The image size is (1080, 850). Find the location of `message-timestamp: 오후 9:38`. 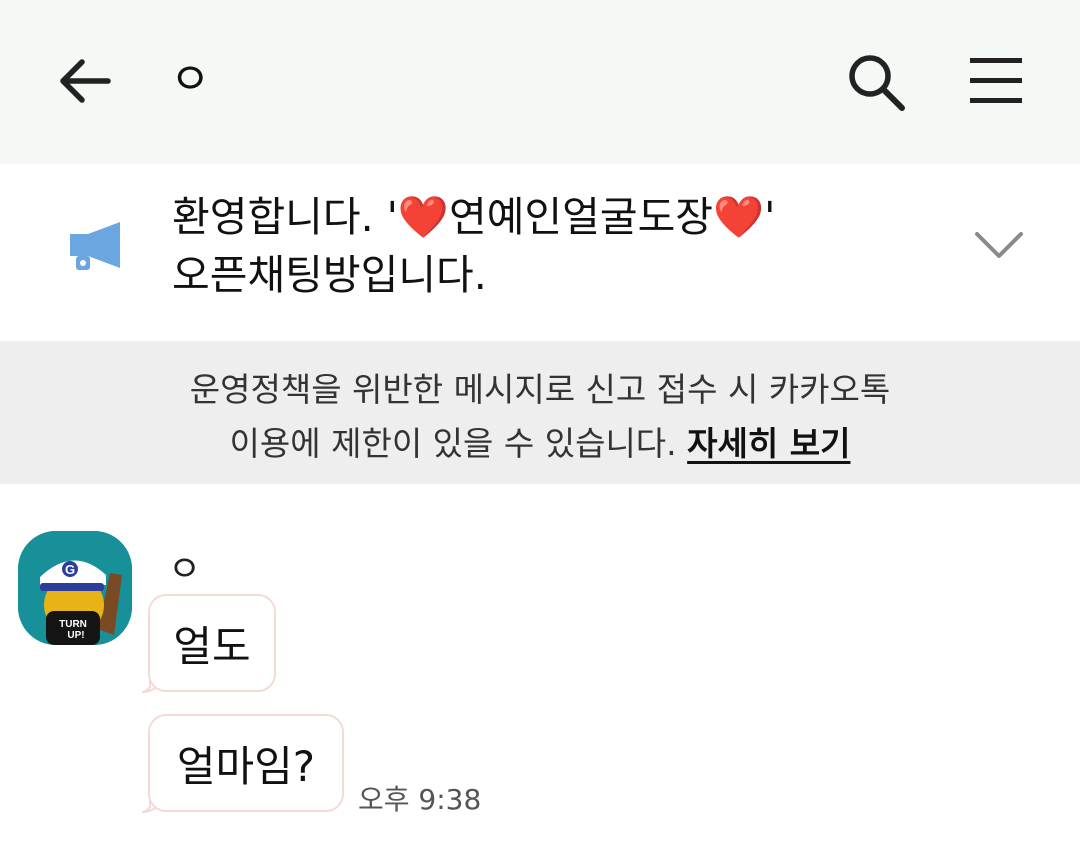

message-timestamp: 오후 9:38 is located at coordinates (420, 799).